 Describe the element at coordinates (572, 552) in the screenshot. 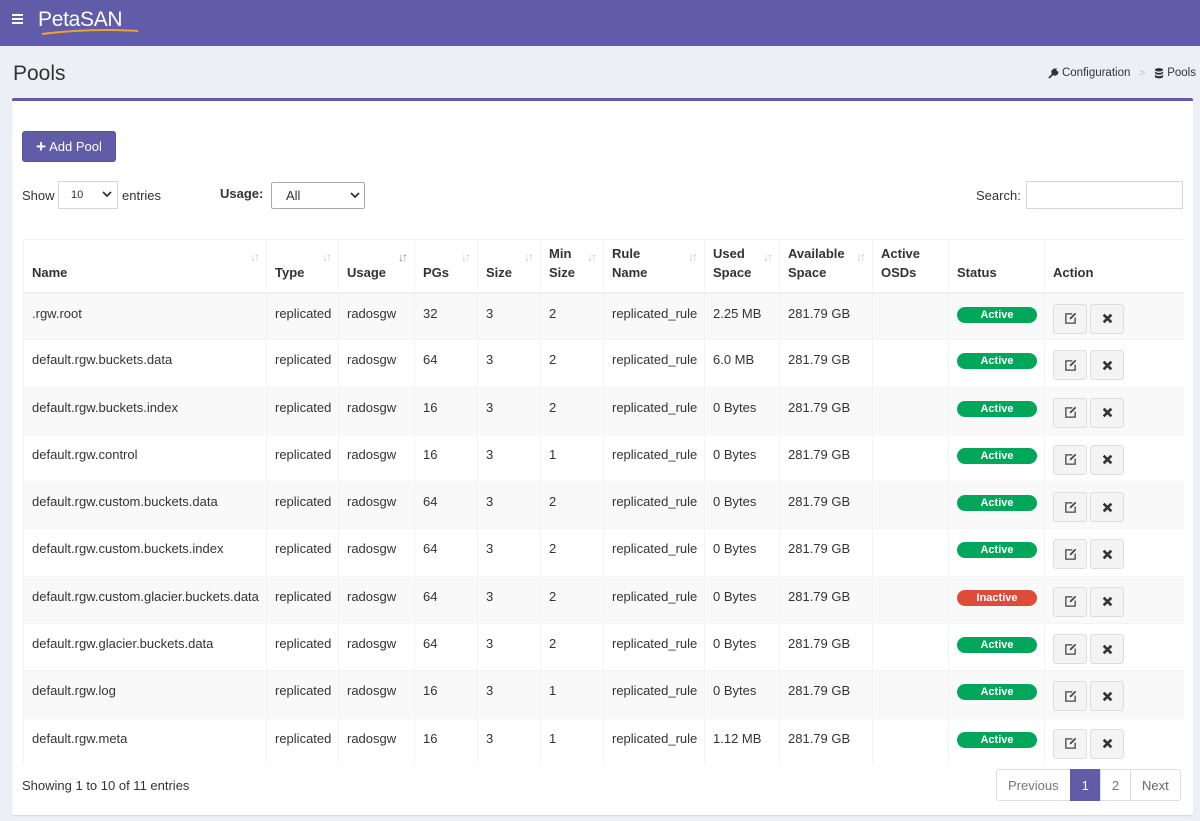

I see `cell-min-size: 2` at that location.